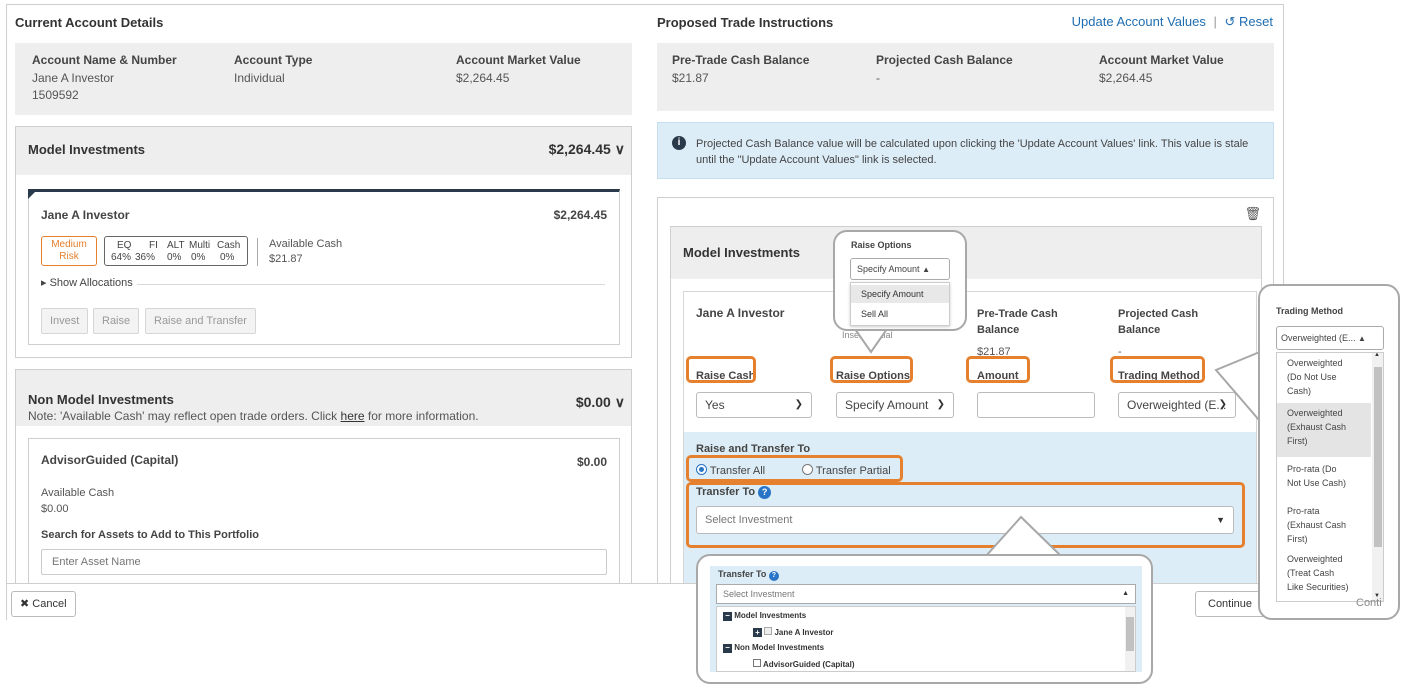 Image resolution: width=1406 pixels, height=687 pixels. Describe the element at coordinates (741, 60) in the screenshot. I see `pretrade-cash-label: Pre-Trade Cash Balance` at that location.